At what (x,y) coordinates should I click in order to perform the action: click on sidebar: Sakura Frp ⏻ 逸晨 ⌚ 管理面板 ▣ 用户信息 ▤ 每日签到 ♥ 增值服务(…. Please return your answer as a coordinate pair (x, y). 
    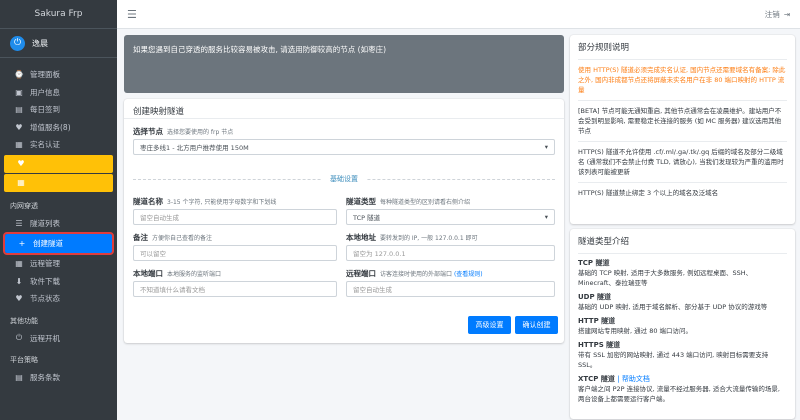
    Looking at the image, I should click on (58, 210).